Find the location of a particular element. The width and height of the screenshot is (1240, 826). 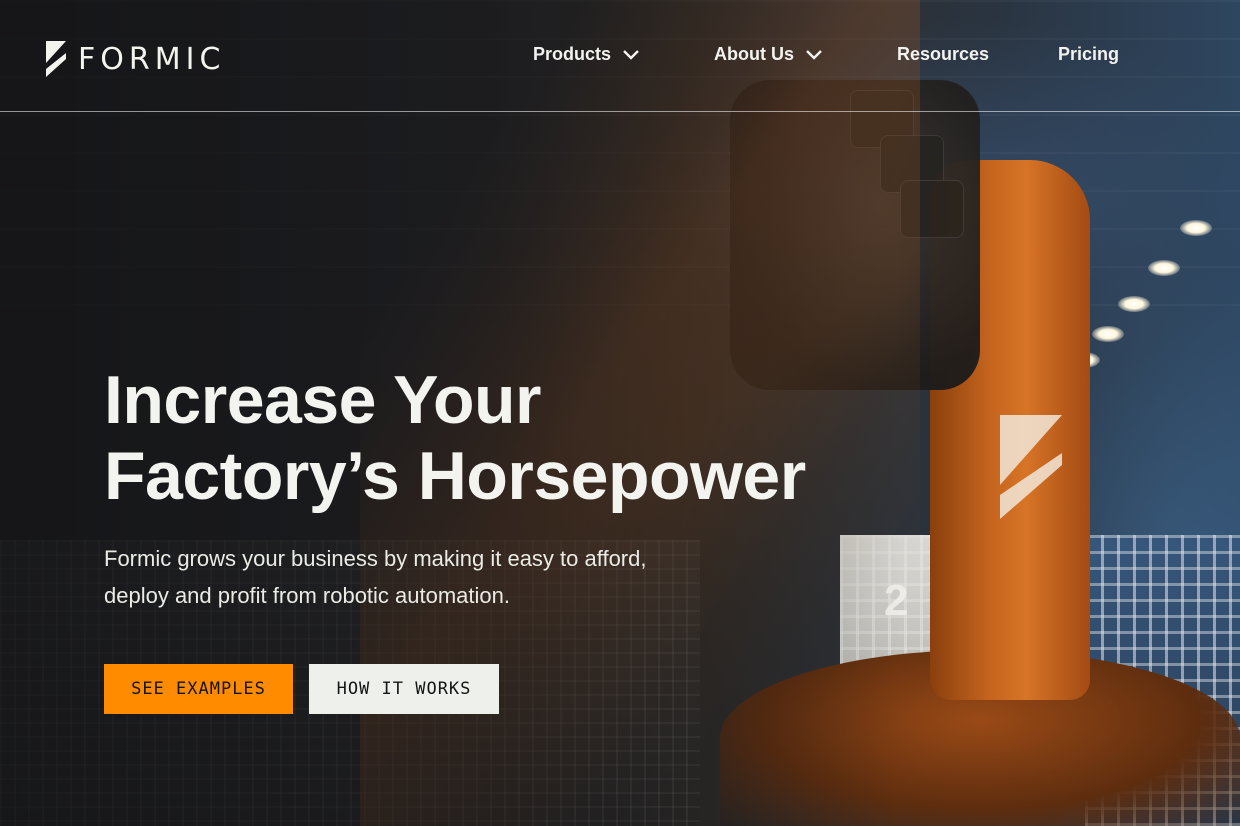

nav-item-label: Pricing is located at coordinates (1089, 54).